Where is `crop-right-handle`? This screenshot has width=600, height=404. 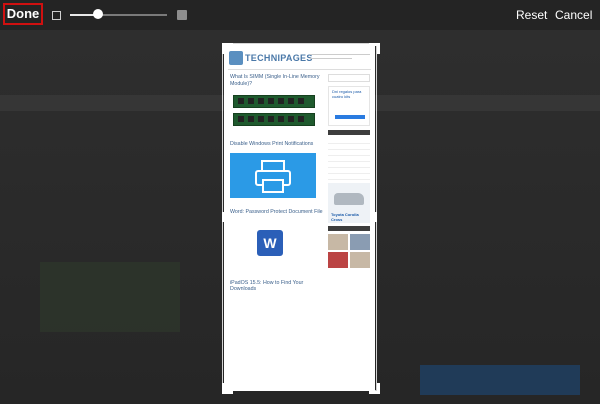 crop-right-handle is located at coordinates (375, 217).